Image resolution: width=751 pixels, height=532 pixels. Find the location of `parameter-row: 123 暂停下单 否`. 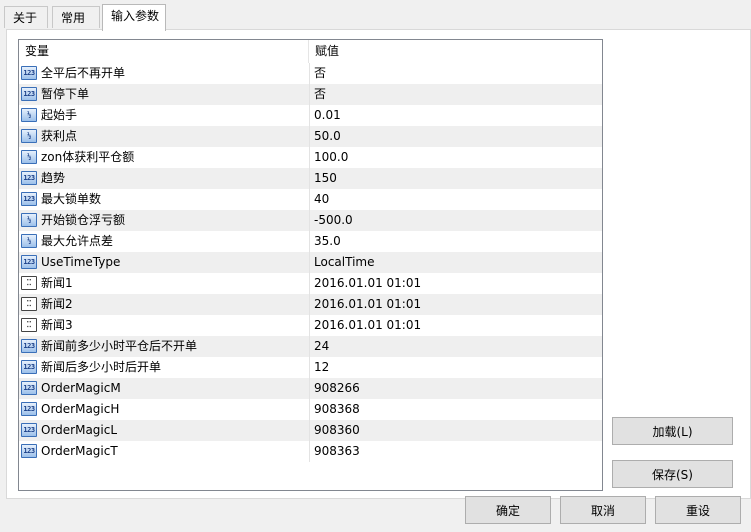

parameter-row: 123 暂停下单 否 is located at coordinates (310, 94).